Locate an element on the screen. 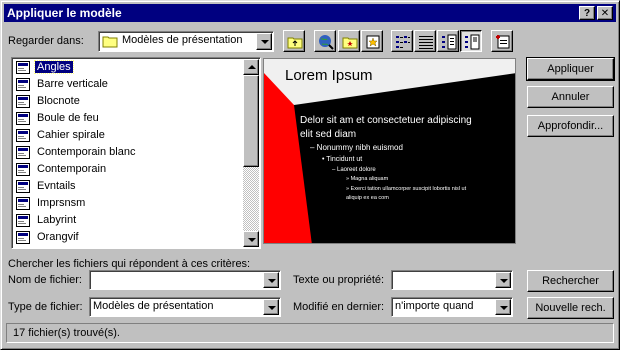  file-type-value: Modèles de présentation is located at coordinates (153, 306).